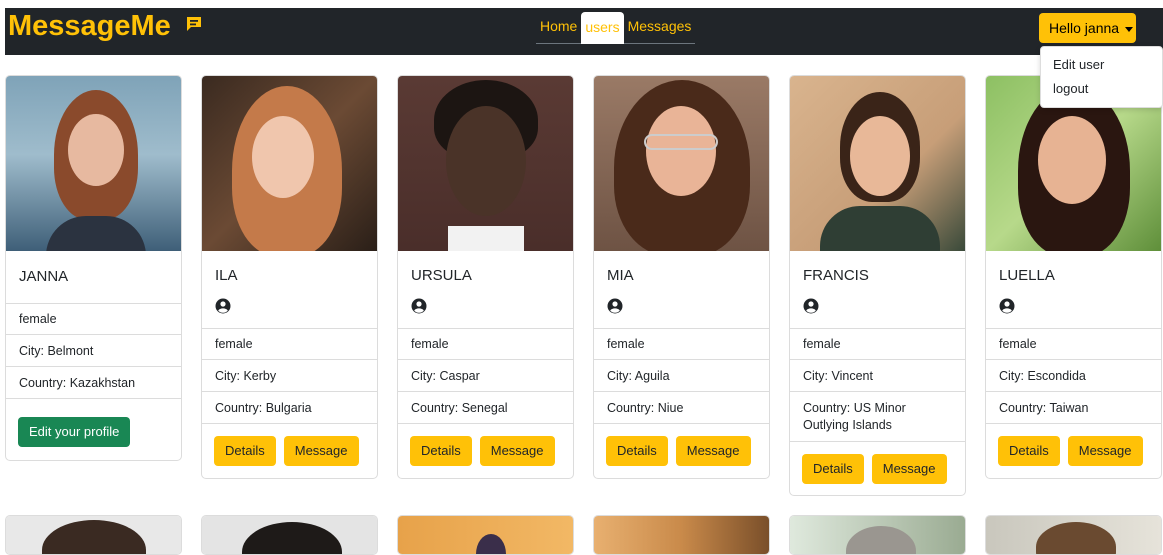 Image resolution: width=1163 pixels, height=555 pixels. What do you see at coordinates (485, 375) in the screenshot?
I see `user-city: City: Caspar` at bounding box center [485, 375].